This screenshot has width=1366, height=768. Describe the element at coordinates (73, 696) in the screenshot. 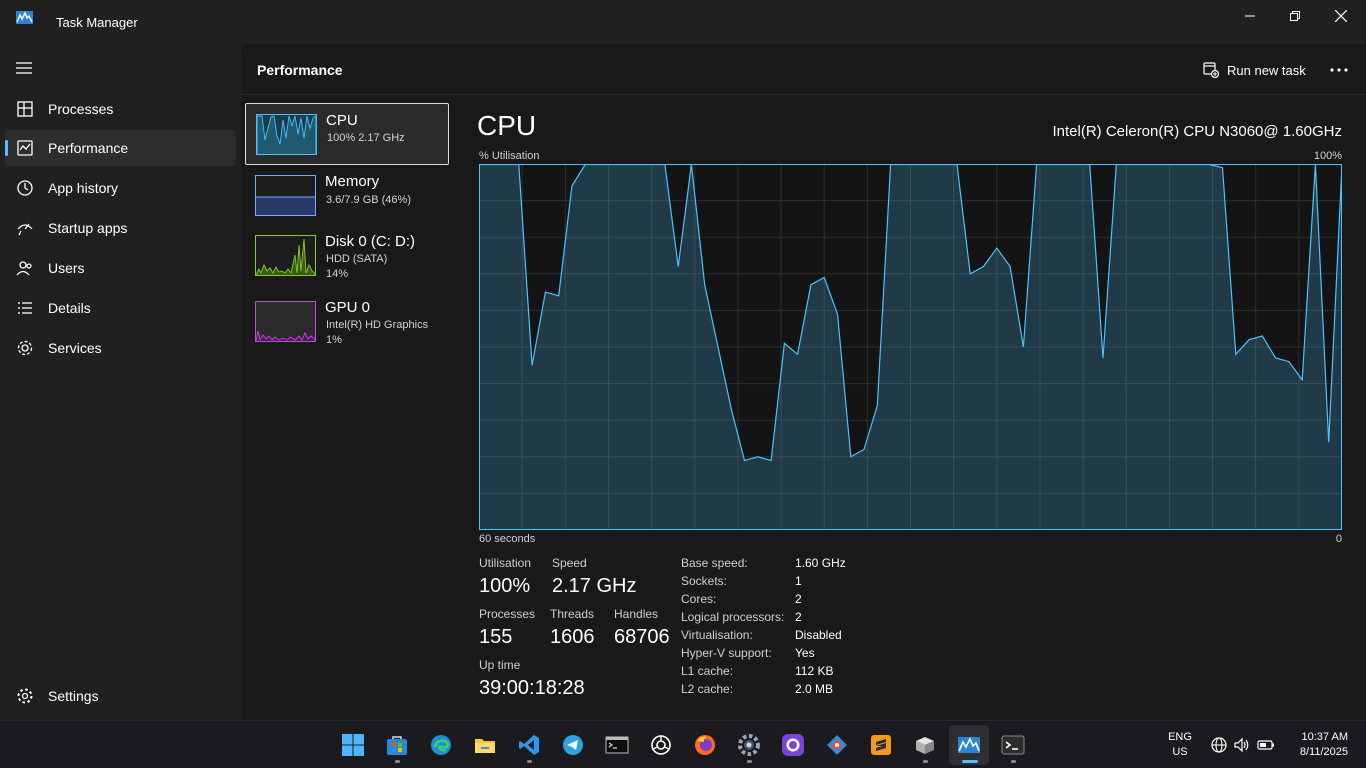

I see `sidebar-item-label: Settings` at that location.